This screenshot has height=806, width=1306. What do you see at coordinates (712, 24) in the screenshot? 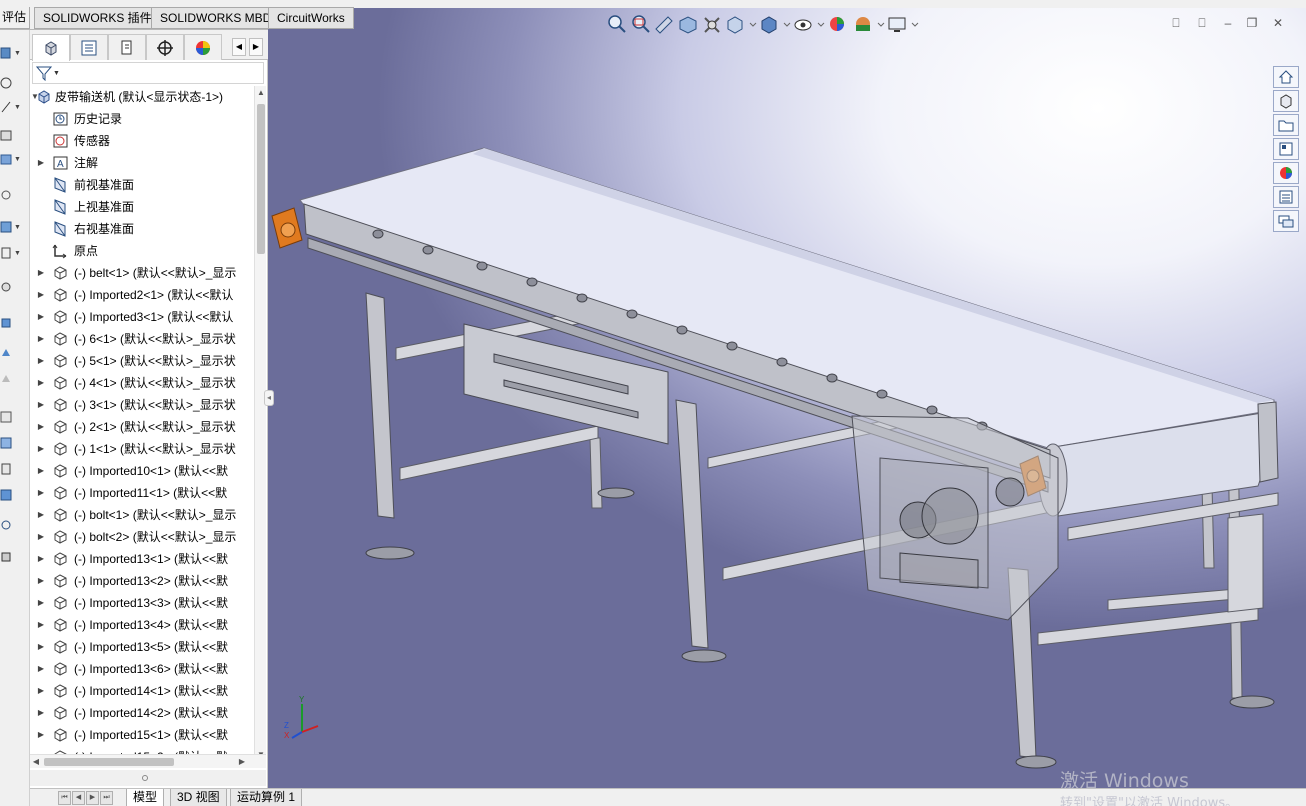
I see `dynamic-annotation-icon` at bounding box center [712, 24].